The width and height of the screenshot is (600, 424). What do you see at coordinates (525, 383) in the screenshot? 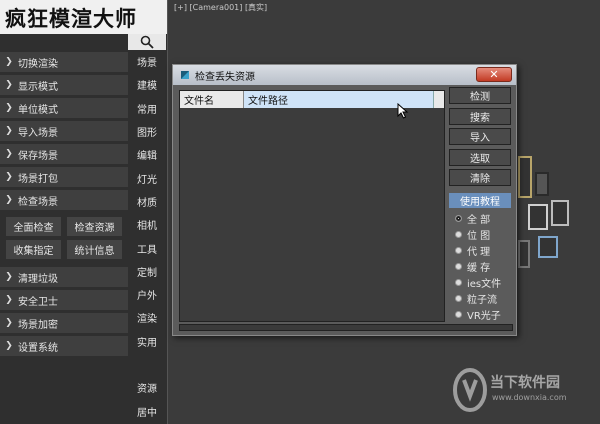
I see `watermark-title: 当下软件园` at bounding box center [525, 383].